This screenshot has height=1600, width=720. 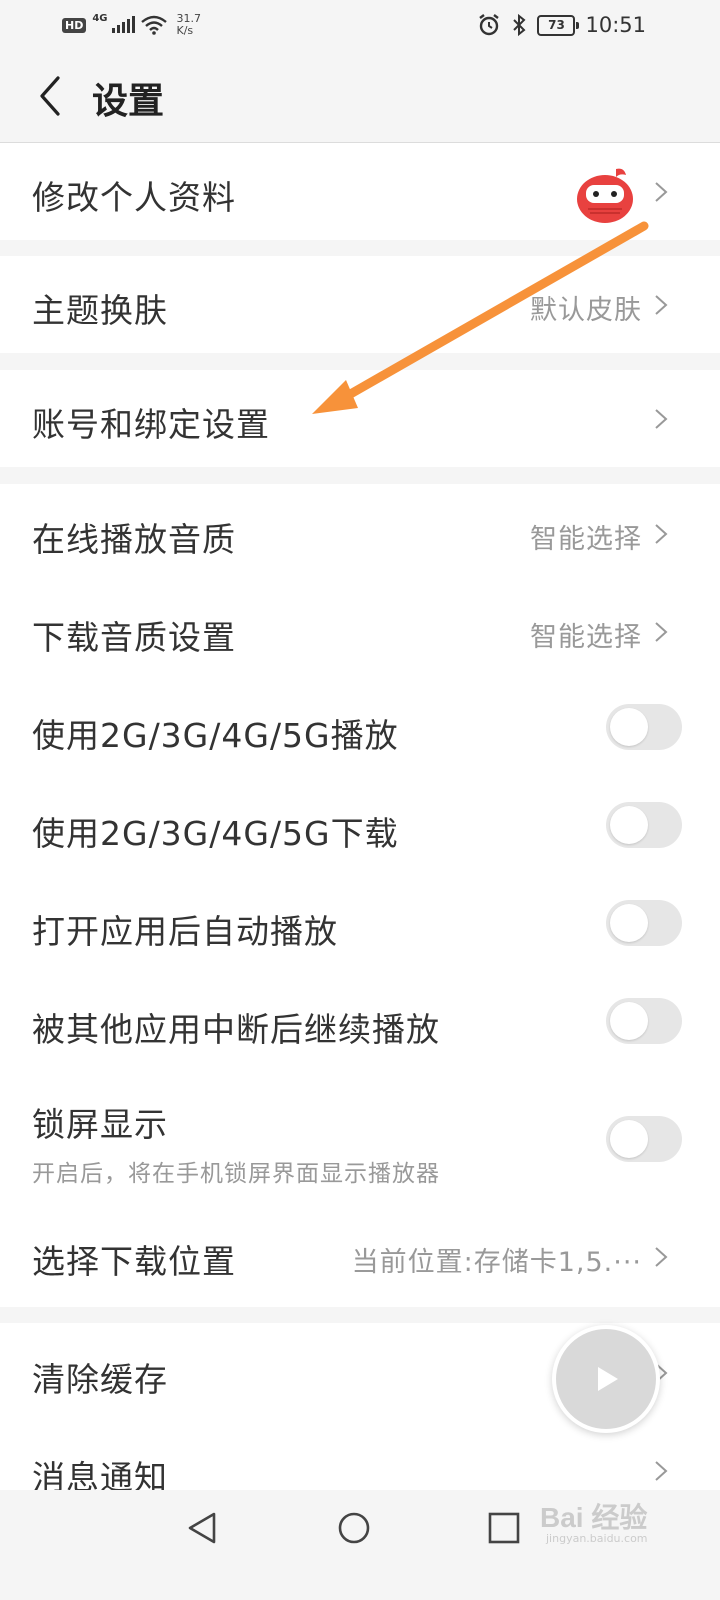 I want to click on status-left: HD 4G 31.7 K/s, so click(x=131, y=25).